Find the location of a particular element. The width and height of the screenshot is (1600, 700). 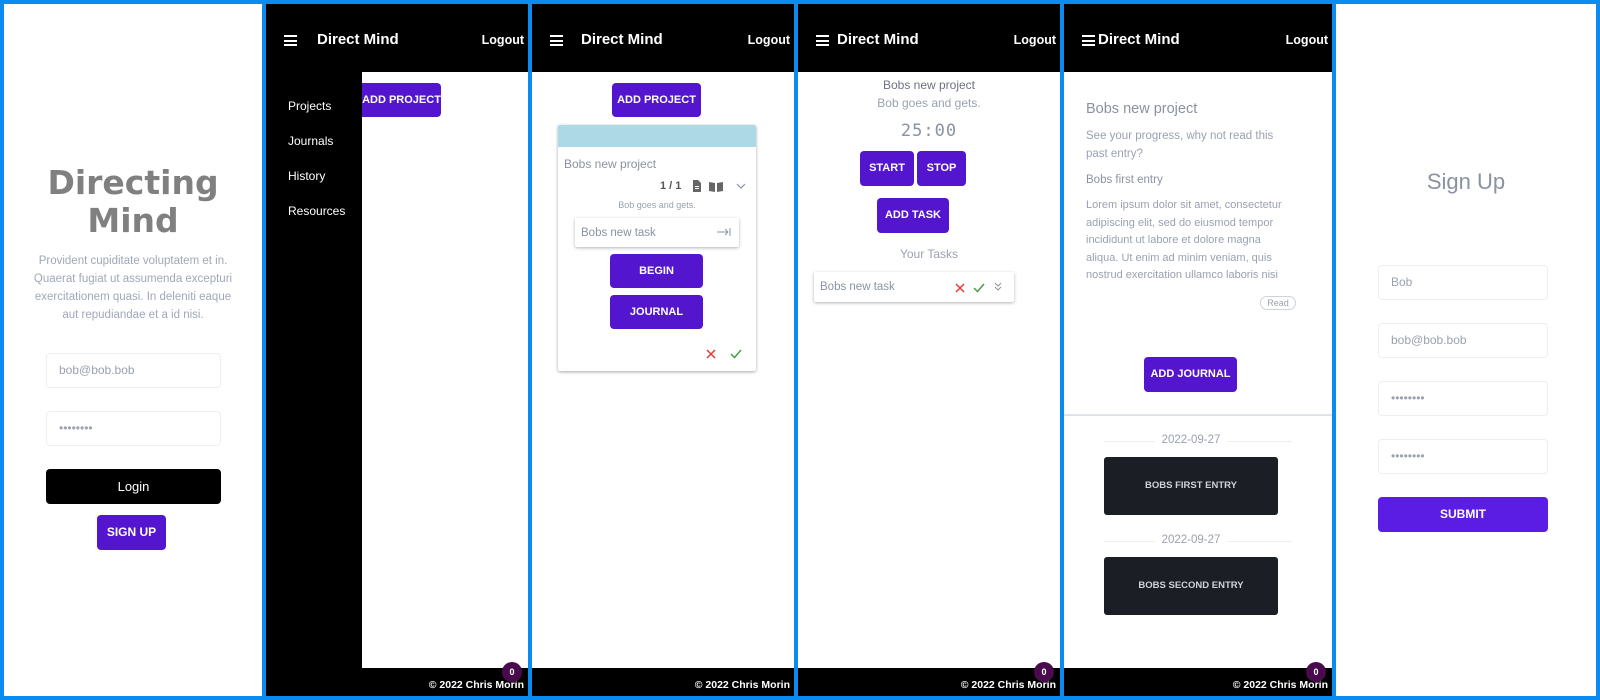

task-name: Bobs new task is located at coordinates (857, 287).